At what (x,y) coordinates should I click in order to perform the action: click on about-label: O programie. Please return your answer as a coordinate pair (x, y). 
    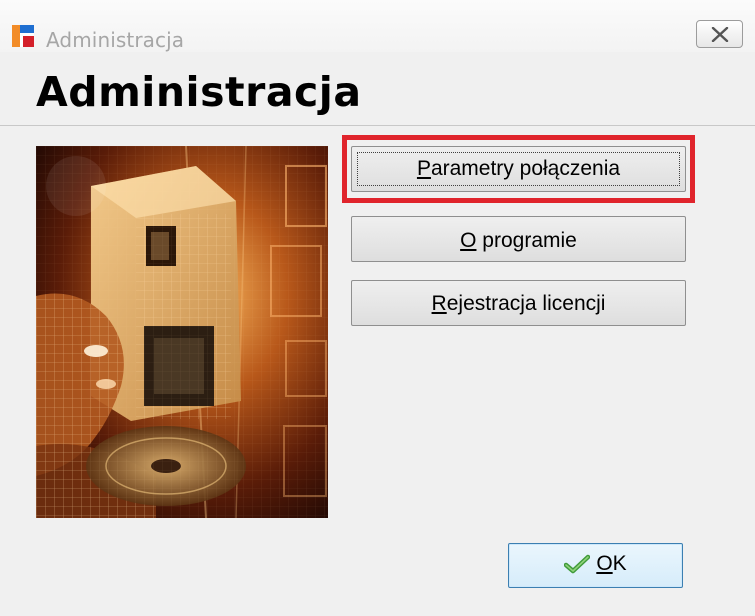
    Looking at the image, I should click on (518, 240).